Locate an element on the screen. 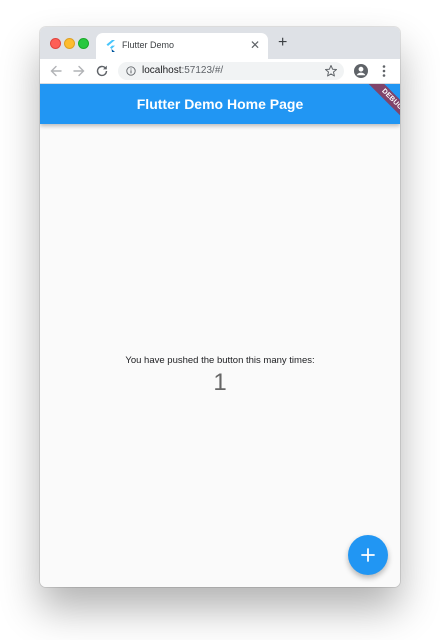  star-icon is located at coordinates (331, 71).